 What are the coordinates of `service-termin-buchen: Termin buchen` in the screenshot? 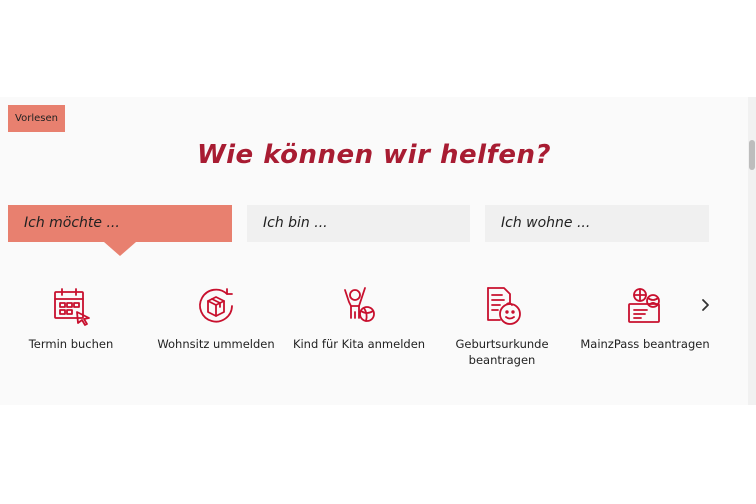 It's located at (71, 318).